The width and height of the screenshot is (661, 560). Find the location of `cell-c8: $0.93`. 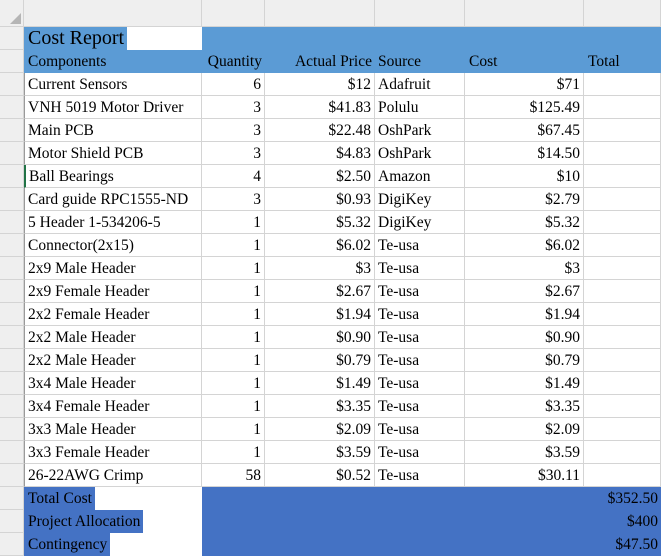

cell-c8: $0.93 is located at coordinates (320, 199).